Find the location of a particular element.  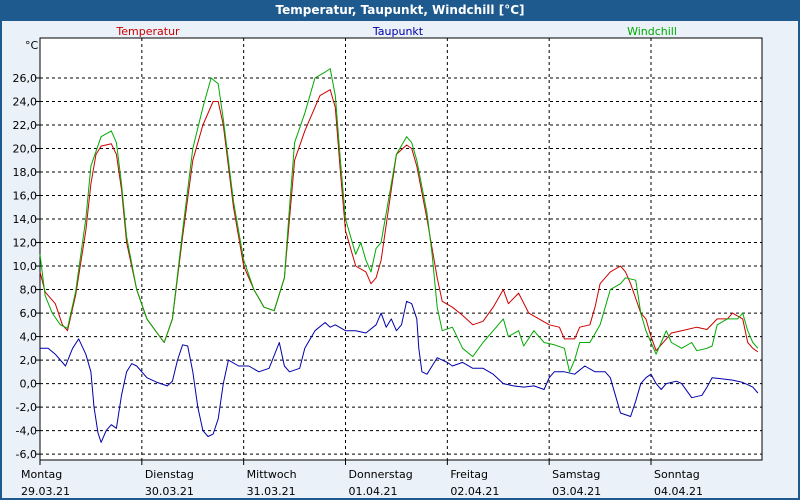

y-tick-label: 18,0 is located at coordinates (25, 172).